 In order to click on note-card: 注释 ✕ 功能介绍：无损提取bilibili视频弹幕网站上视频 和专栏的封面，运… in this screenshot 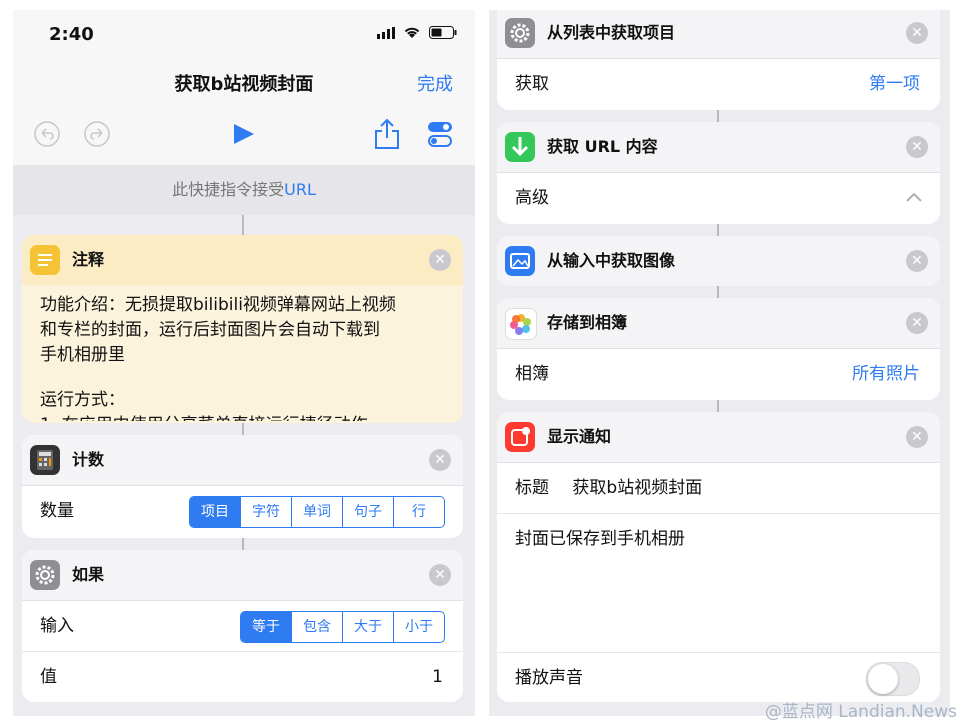, I will do `click(242, 329)`.